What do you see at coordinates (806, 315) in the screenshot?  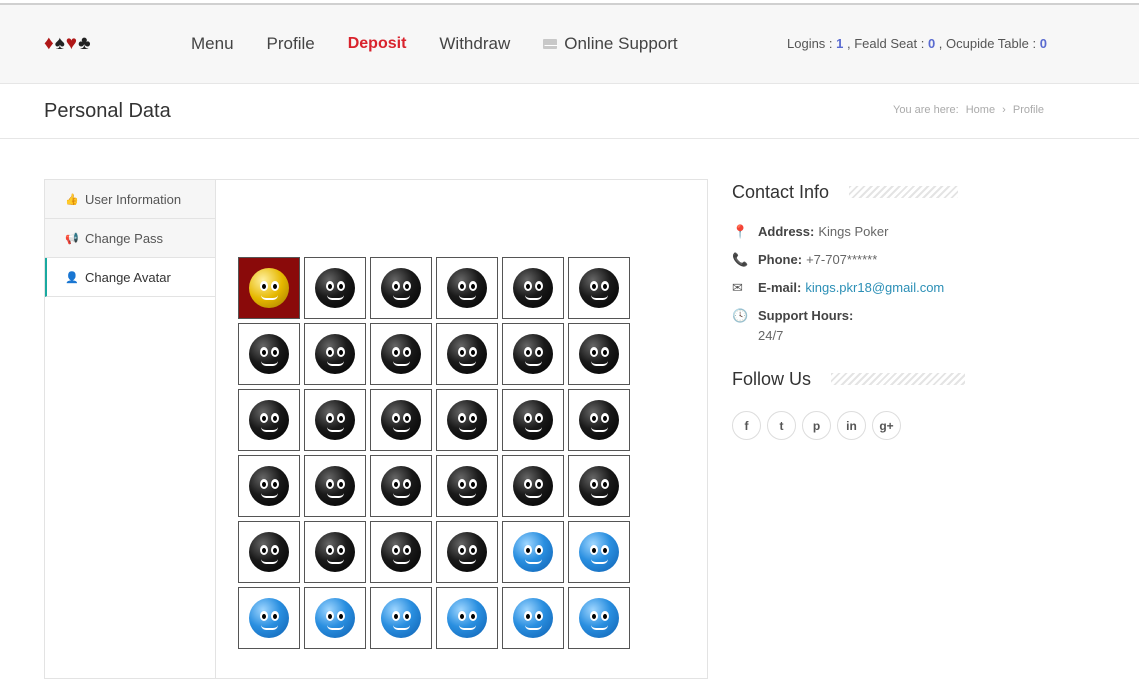 I see `hours-label: Support Hours:` at bounding box center [806, 315].